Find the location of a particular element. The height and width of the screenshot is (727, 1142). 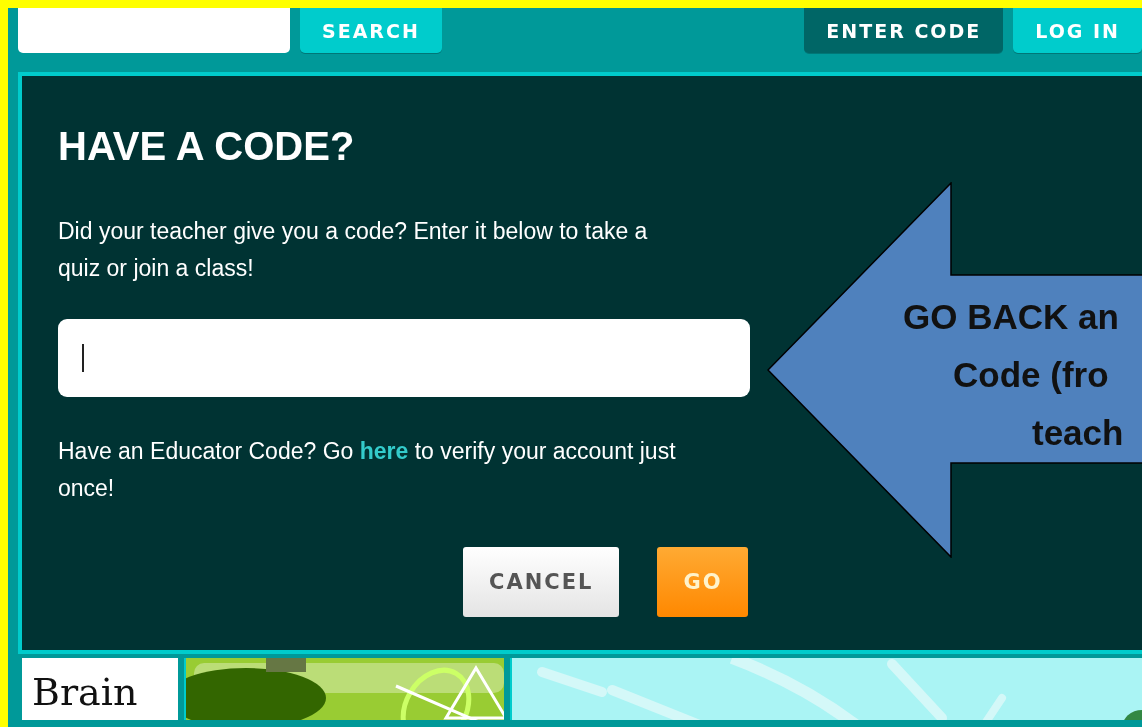

nav-button: ENTER CODE is located at coordinates (904, 30).